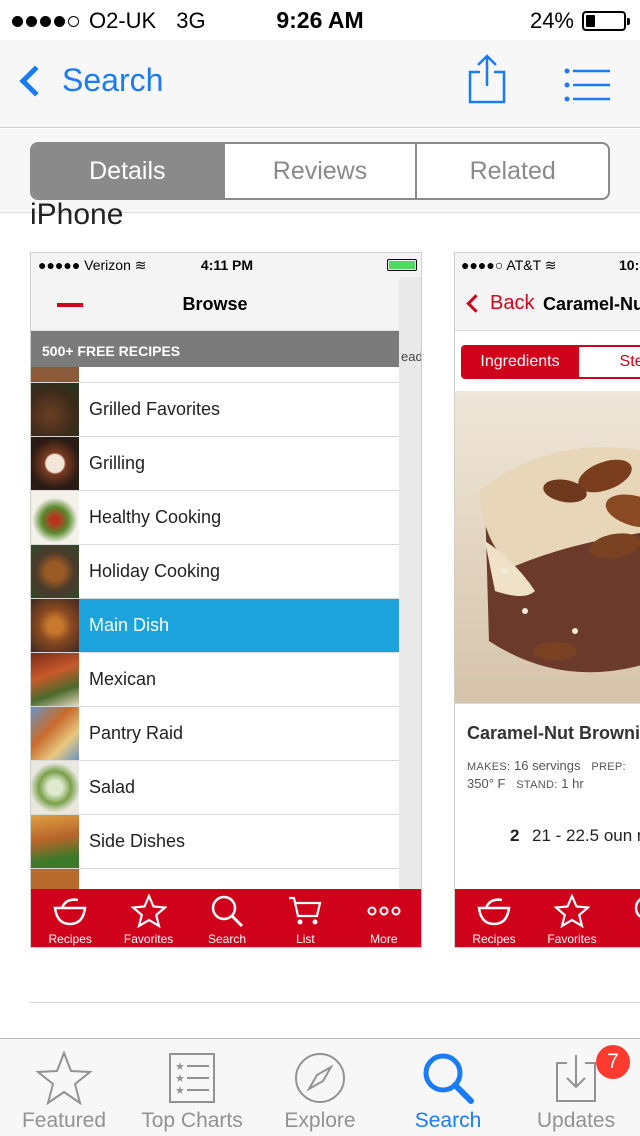 This screenshot has width=640, height=1136. Describe the element at coordinates (448, 1120) in the screenshot. I see `tab-label: Search` at that location.